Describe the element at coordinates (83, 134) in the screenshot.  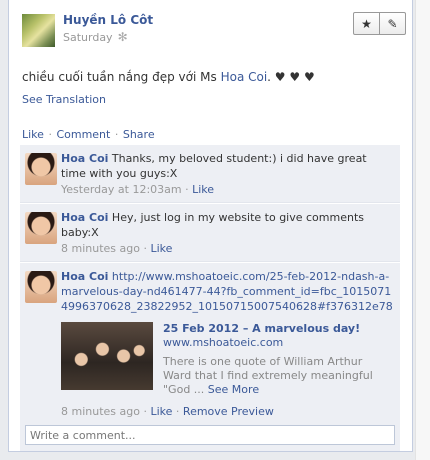
I see `comment-link: Comment` at that location.